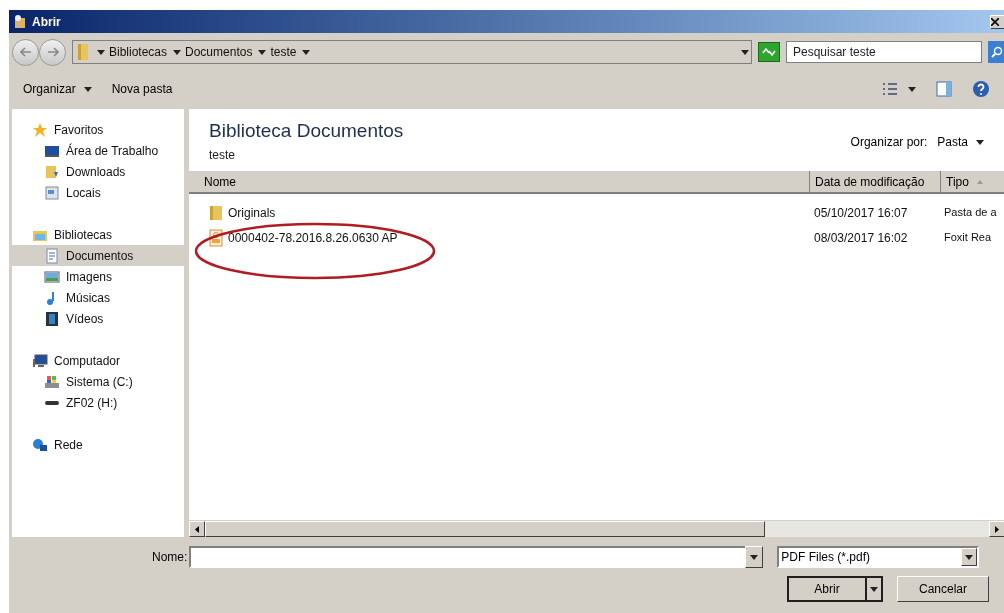 The image size is (1004, 613). I want to click on pane-icon, so click(944, 89).